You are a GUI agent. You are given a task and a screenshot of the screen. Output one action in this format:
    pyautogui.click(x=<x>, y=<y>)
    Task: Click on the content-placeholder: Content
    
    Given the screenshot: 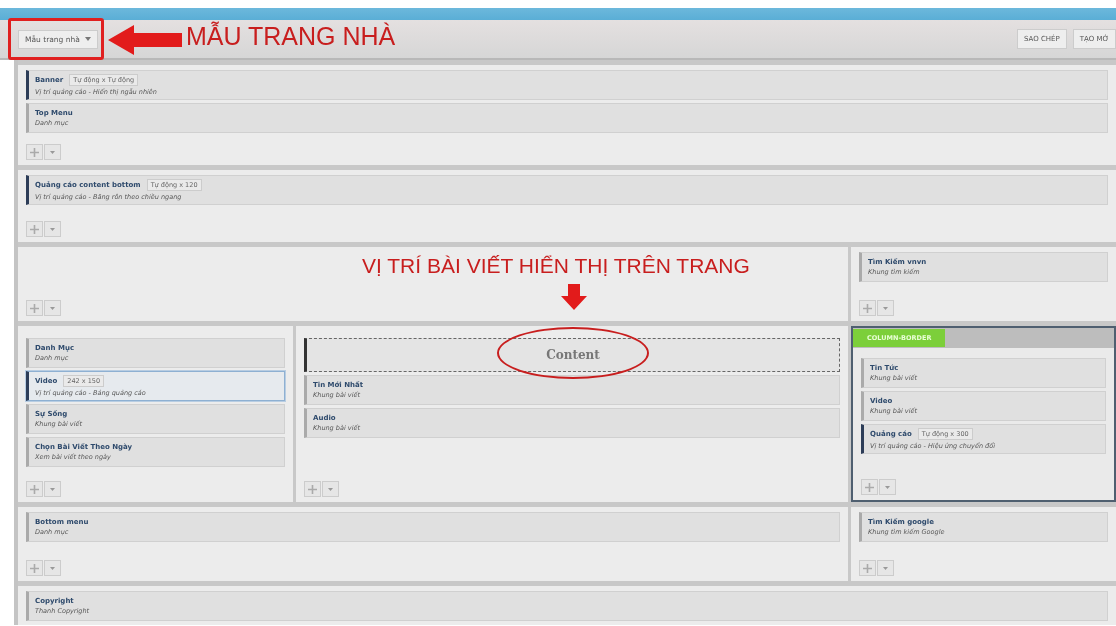 What is the action you would take?
    pyautogui.click(x=572, y=355)
    